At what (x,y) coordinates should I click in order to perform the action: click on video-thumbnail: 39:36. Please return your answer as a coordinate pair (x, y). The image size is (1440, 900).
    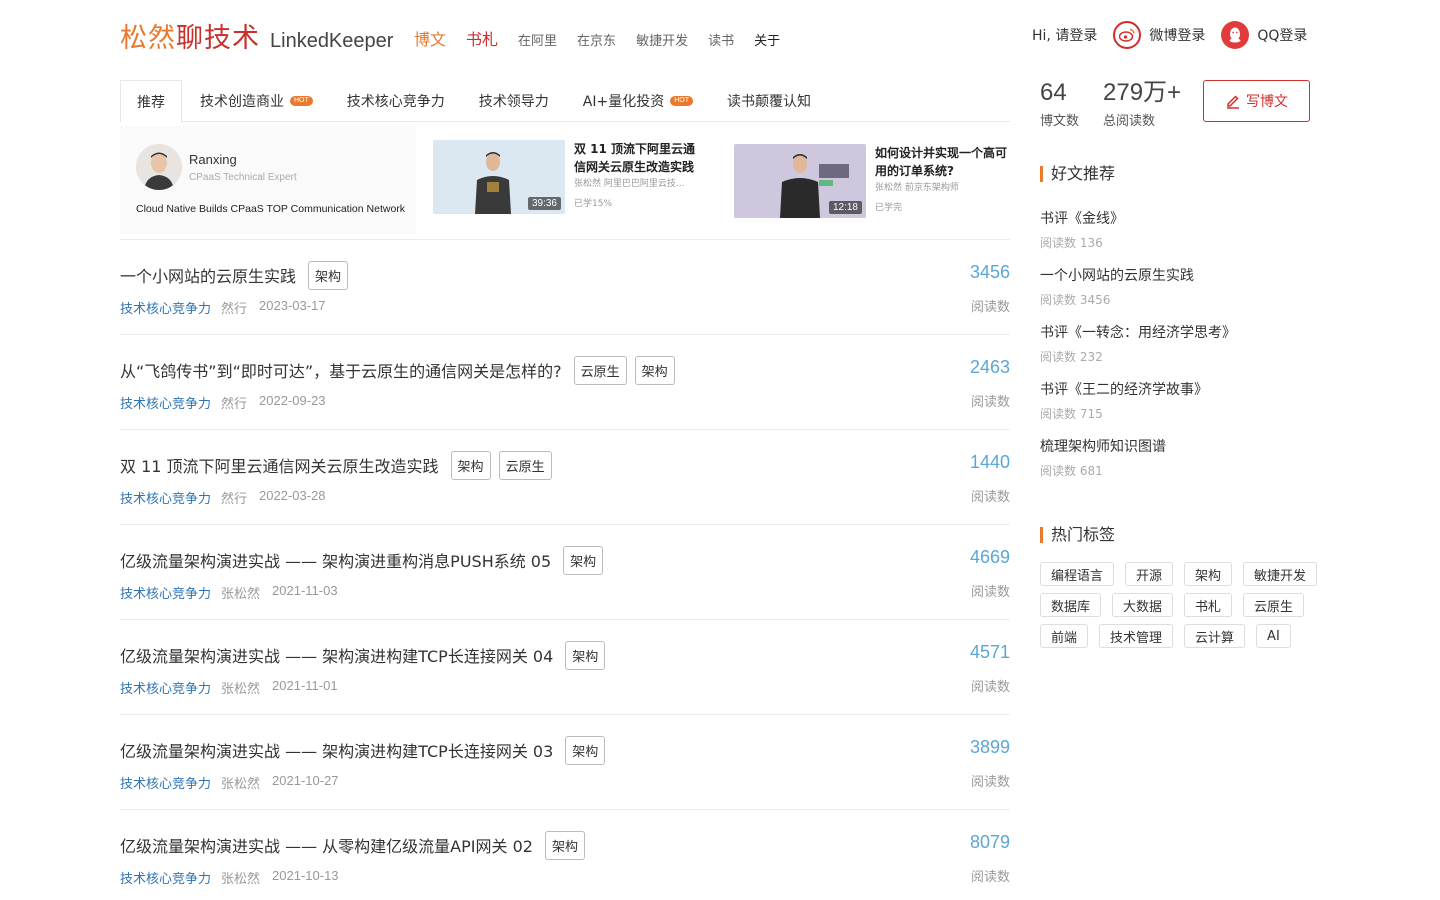
    Looking at the image, I should click on (499, 177).